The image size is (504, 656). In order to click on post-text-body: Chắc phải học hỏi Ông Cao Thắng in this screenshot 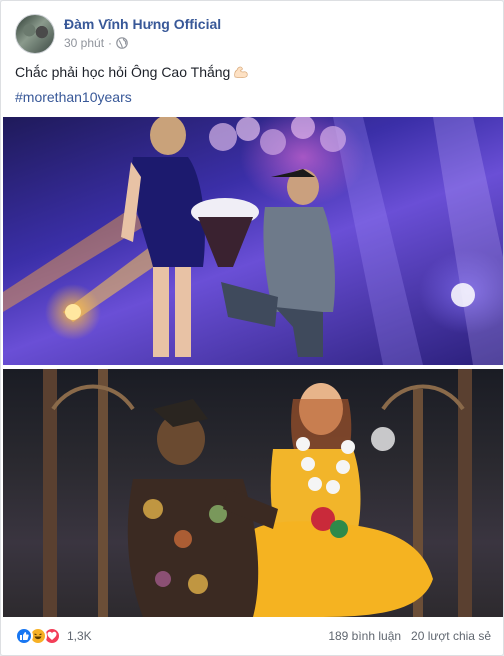, I will do `click(123, 72)`.